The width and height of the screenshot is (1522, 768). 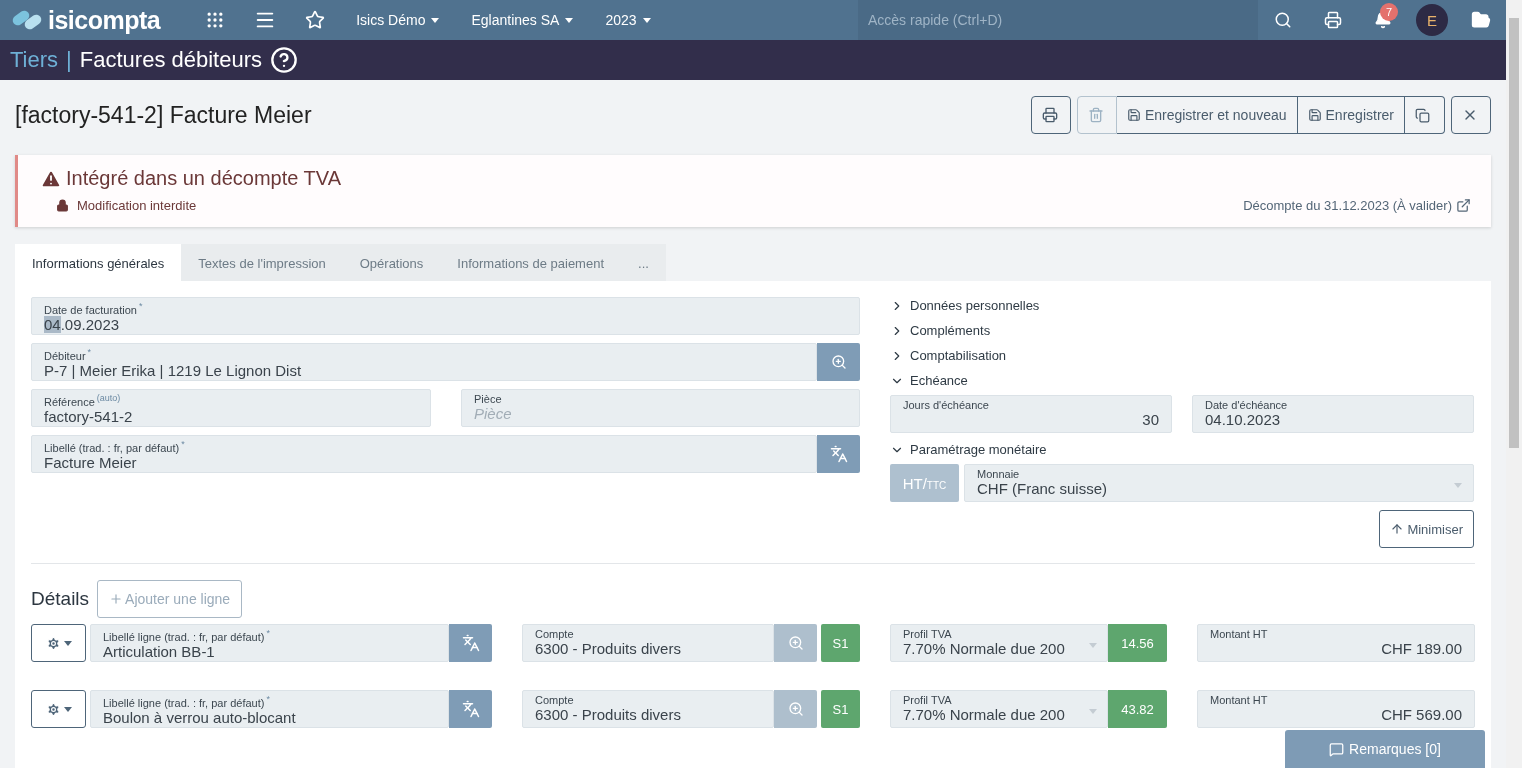 What do you see at coordinates (424, 362) in the screenshot?
I see `input-field: Débiteur $^{*}$ P-7 | Meier Erika | 1219 Le Lignon Dist` at bounding box center [424, 362].